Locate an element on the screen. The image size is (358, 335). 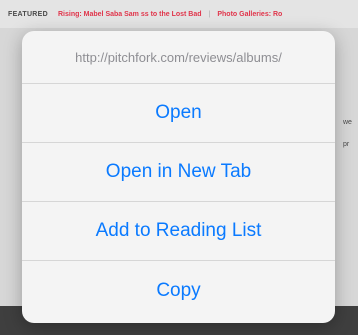
background-text-fragment: pr is located at coordinates (346, 144).